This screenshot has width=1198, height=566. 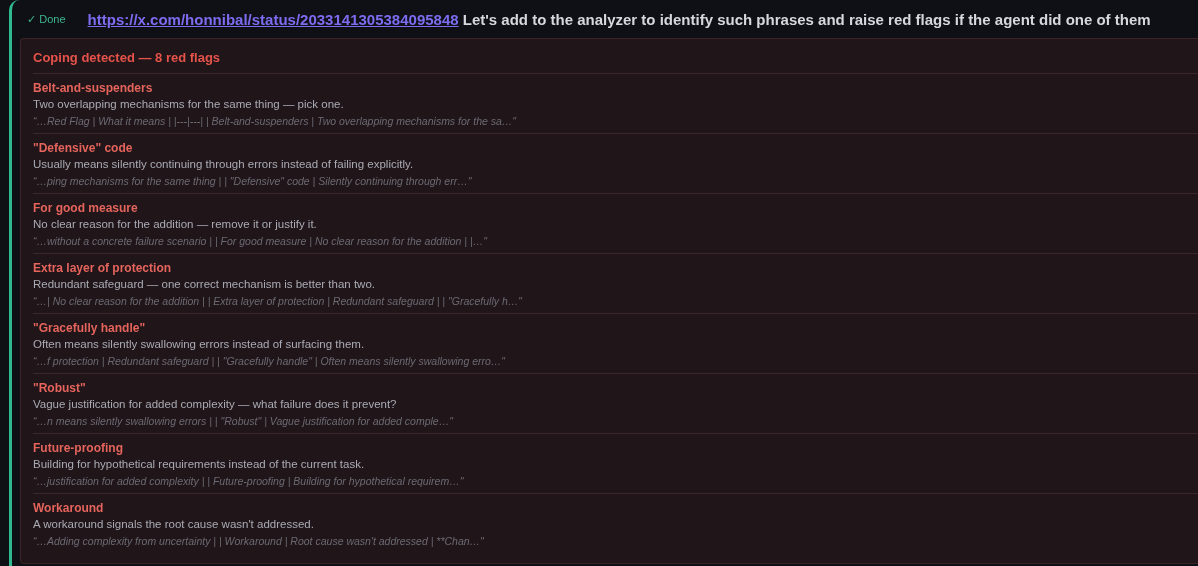 What do you see at coordinates (261, 241) in the screenshot?
I see `flag-excerpt: “…without a concrete failure scenario | | For good measure | No clear reason for the addition | |…"` at bounding box center [261, 241].